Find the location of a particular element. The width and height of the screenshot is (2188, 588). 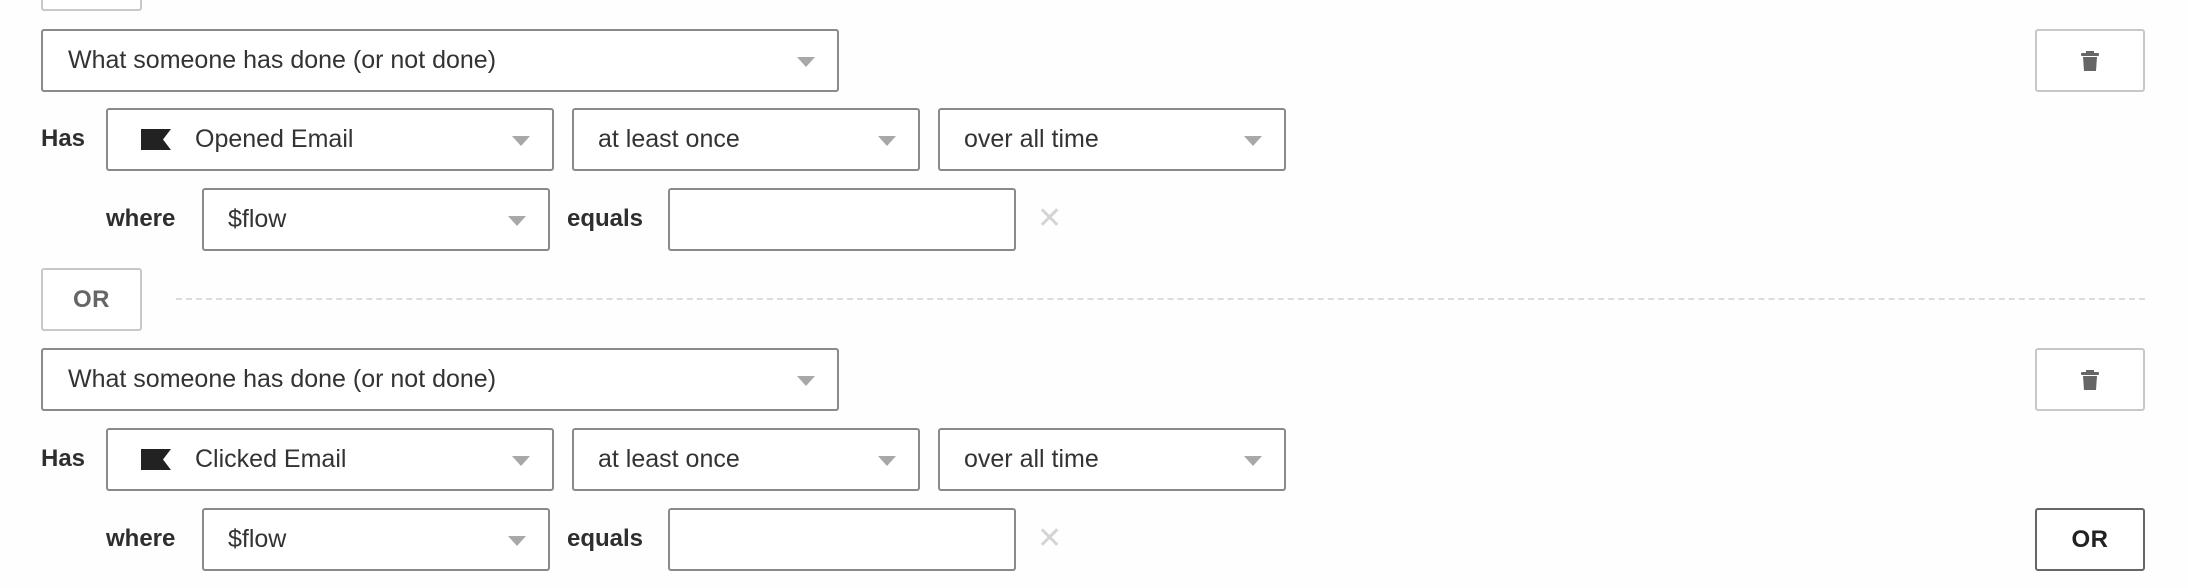

add-or-condition-button: OR is located at coordinates (2090, 539).